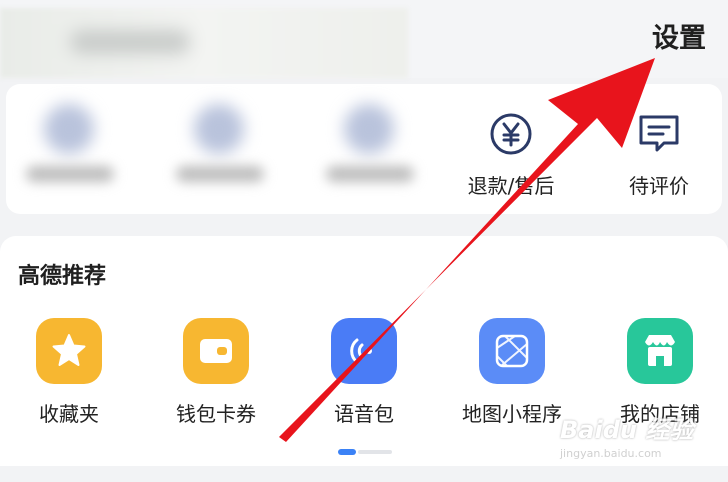  I want to click on star-icon, so click(69, 351).